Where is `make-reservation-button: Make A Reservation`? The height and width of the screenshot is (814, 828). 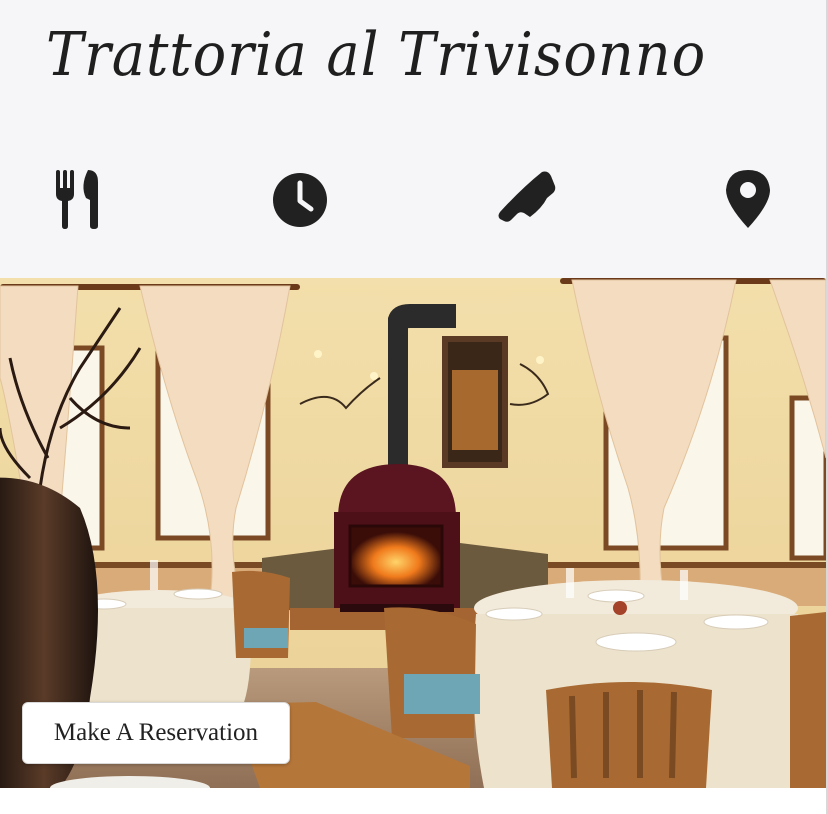 make-reservation-button: Make A Reservation is located at coordinates (156, 733).